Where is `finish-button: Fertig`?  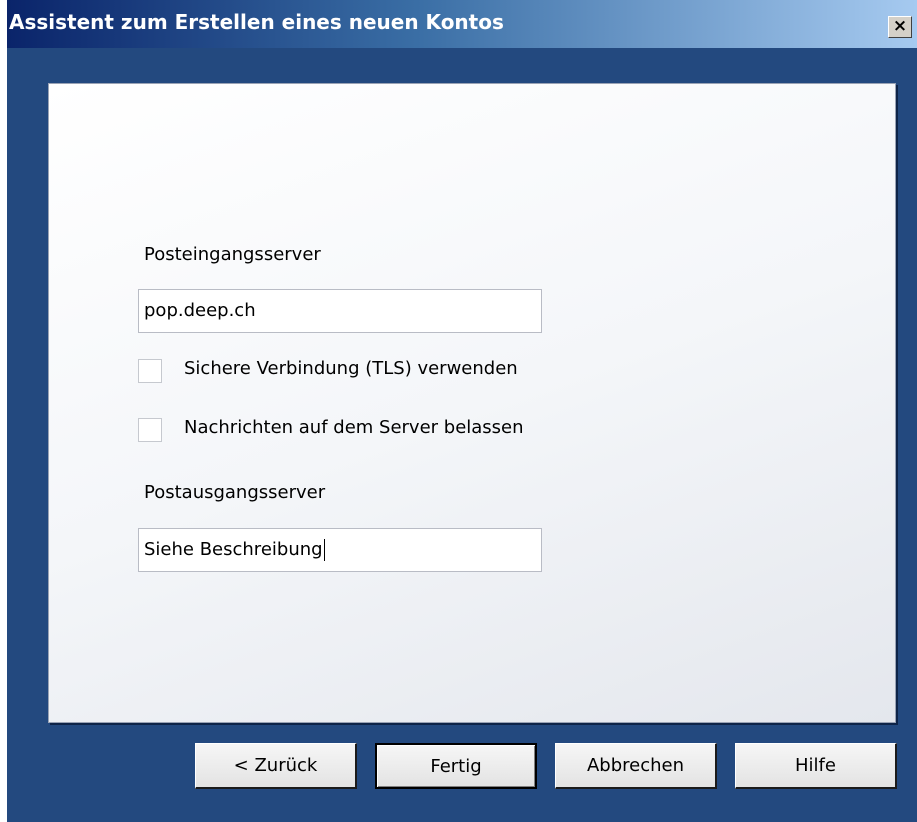 finish-button: Fertig is located at coordinates (456, 766).